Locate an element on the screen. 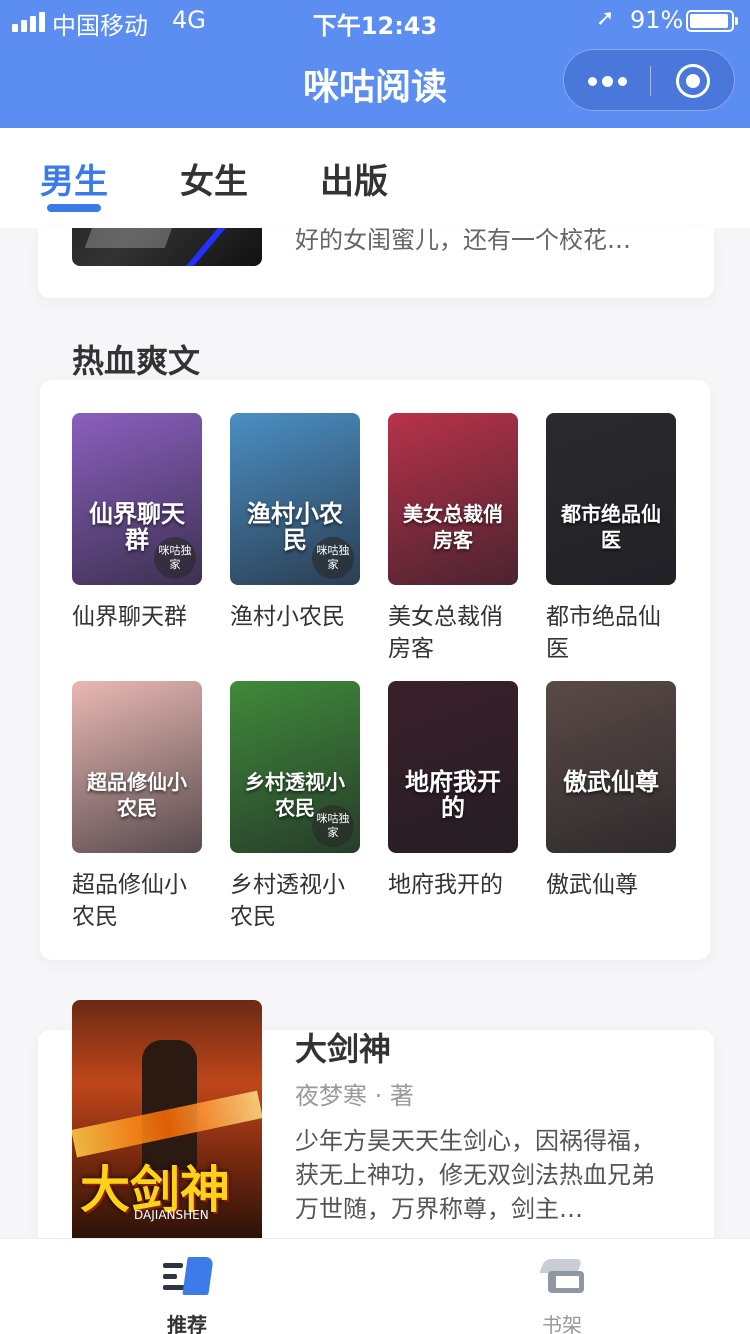 This screenshot has width=750, height=1334. close-target-button is located at coordinates (693, 81).